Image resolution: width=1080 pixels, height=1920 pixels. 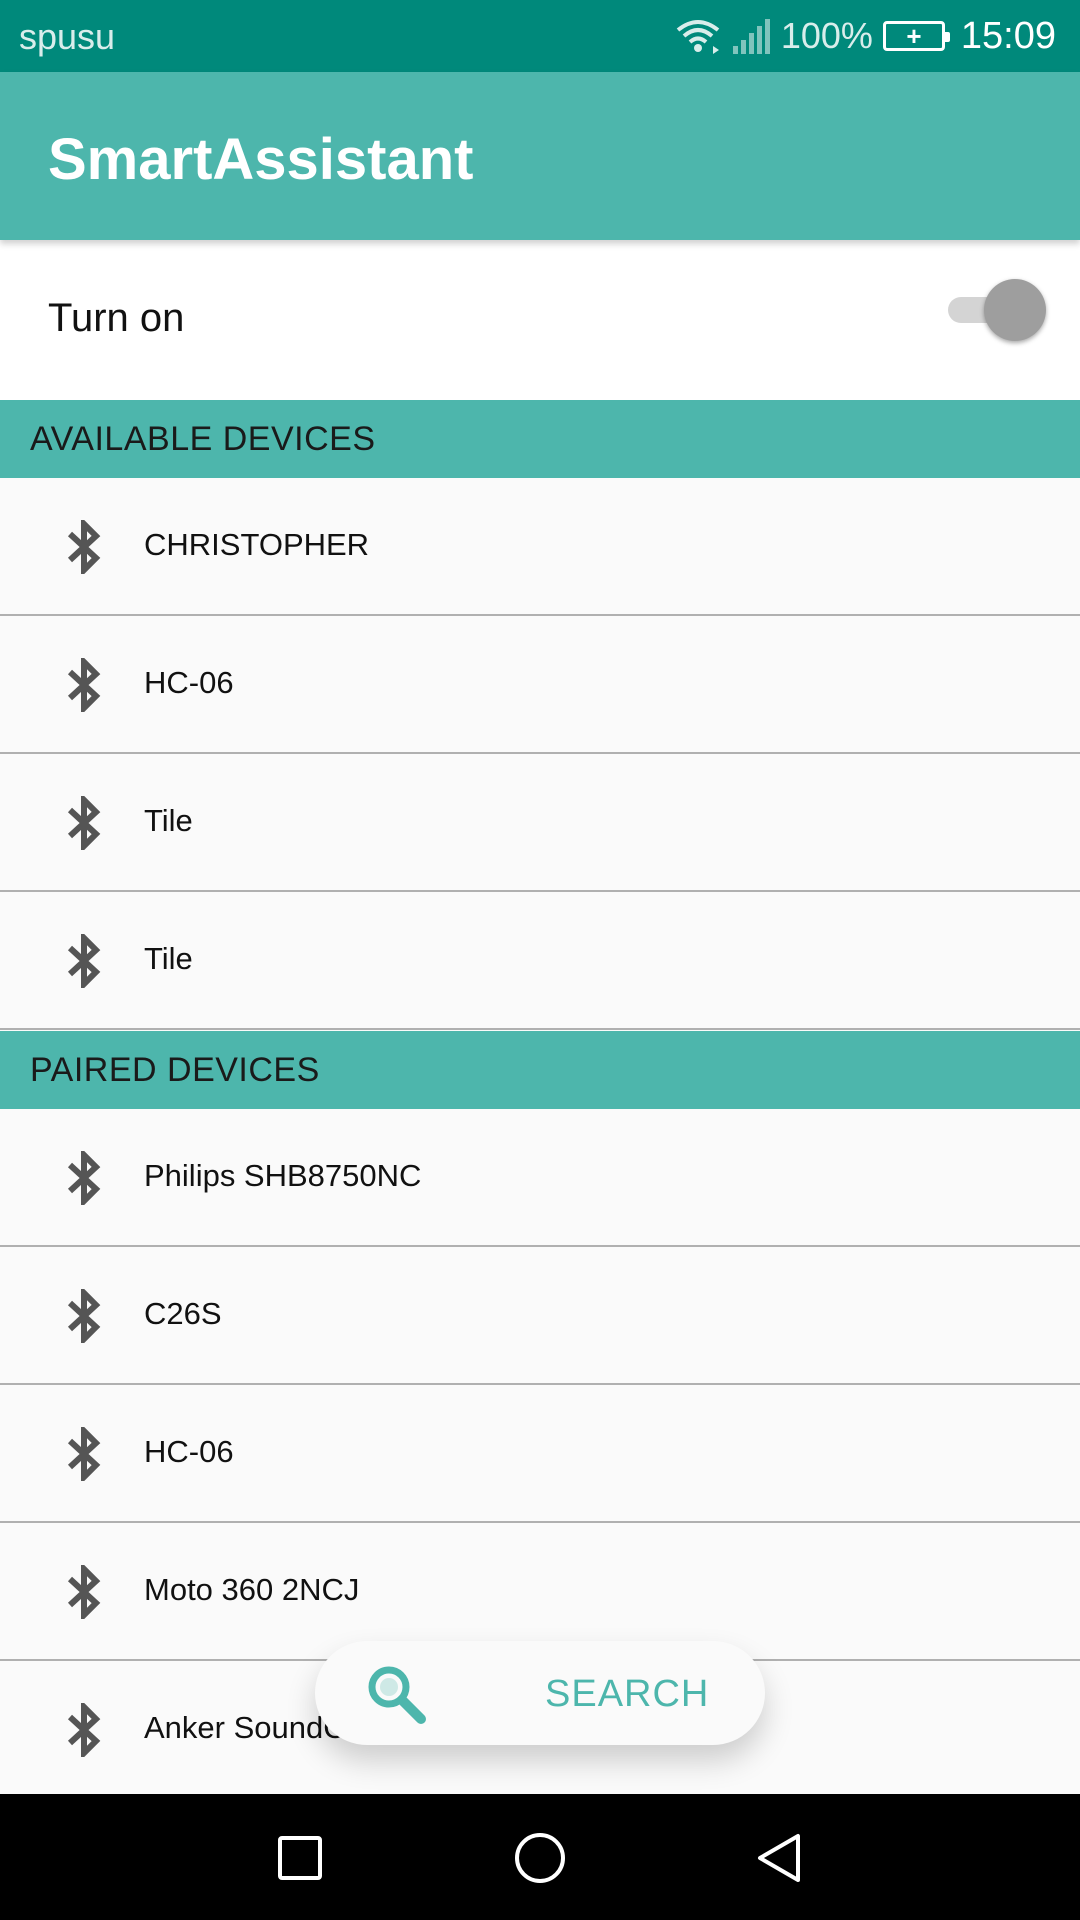 I want to click on status-icons: 100% + 15:09, so click(x=865, y=36).